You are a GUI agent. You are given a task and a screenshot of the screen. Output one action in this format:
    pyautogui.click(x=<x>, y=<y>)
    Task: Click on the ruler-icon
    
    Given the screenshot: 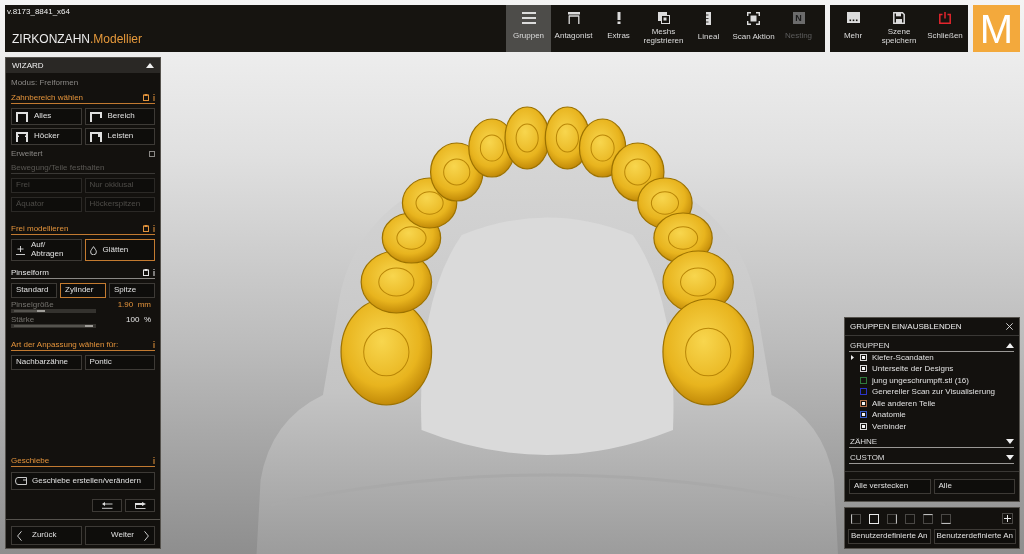 What is the action you would take?
    pyautogui.click(x=708, y=18)
    